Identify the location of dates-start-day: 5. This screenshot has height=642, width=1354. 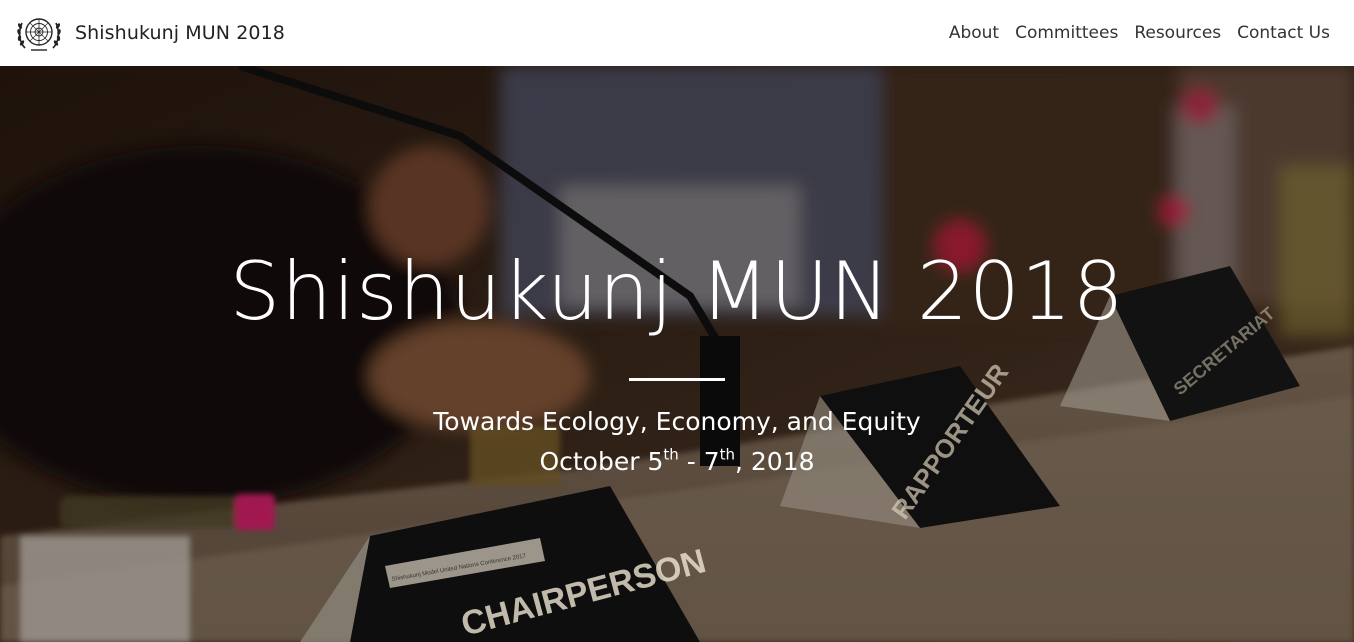
(655, 461).